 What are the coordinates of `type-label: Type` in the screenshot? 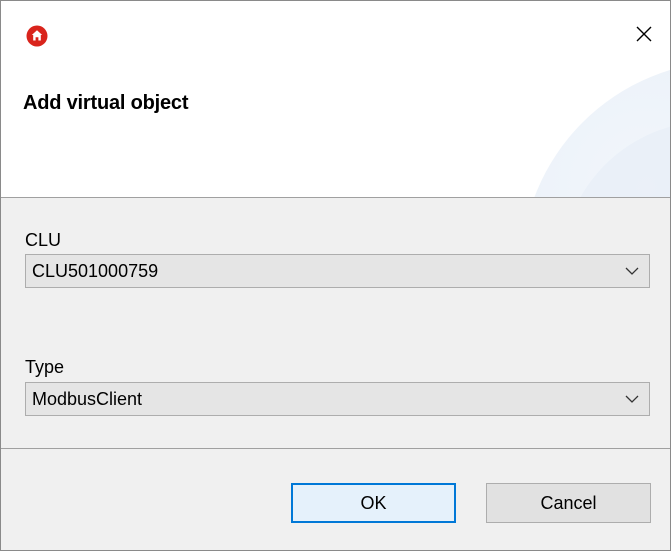 It's located at (45, 367).